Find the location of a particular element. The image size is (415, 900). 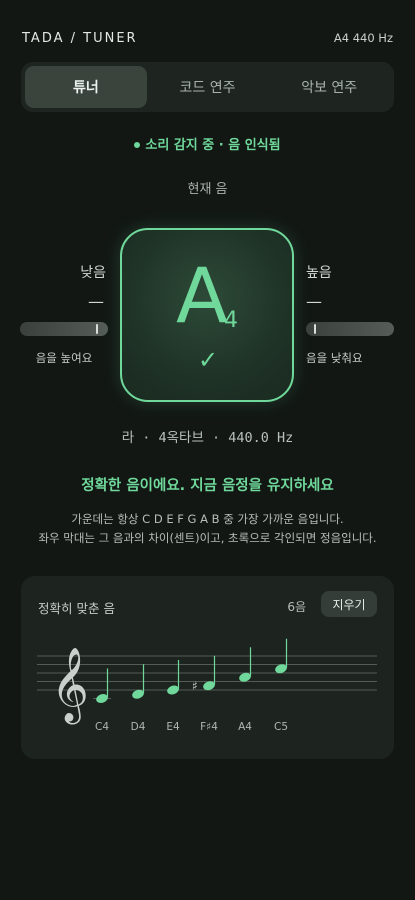

tuning-message: 정확한 음이에요. 지금 음정을 유지하세요 is located at coordinates (207, 486).